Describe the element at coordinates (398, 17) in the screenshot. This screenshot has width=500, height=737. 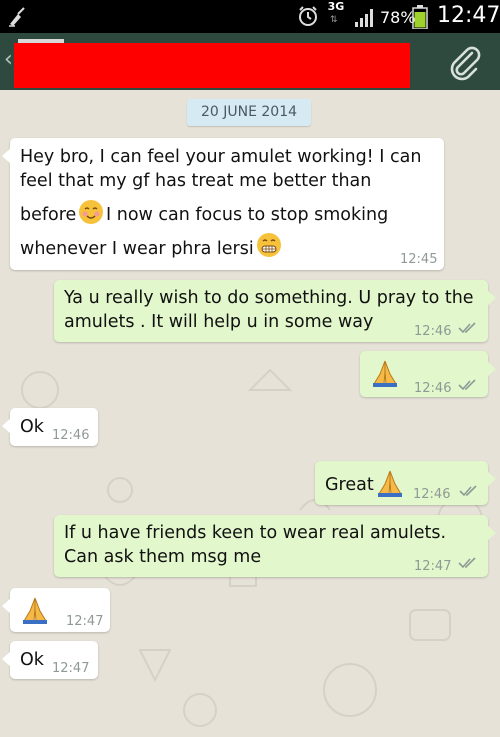
I see `battery-percent: 78%` at that location.